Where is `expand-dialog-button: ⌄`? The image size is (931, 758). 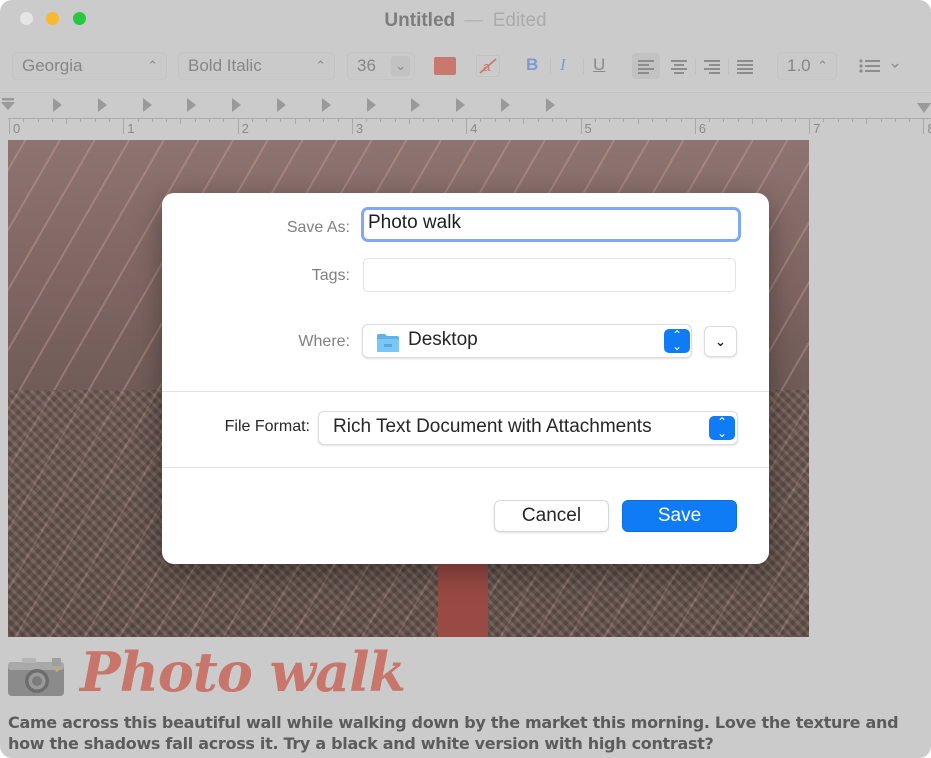 expand-dialog-button: ⌄ is located at coordinates (720, 341).